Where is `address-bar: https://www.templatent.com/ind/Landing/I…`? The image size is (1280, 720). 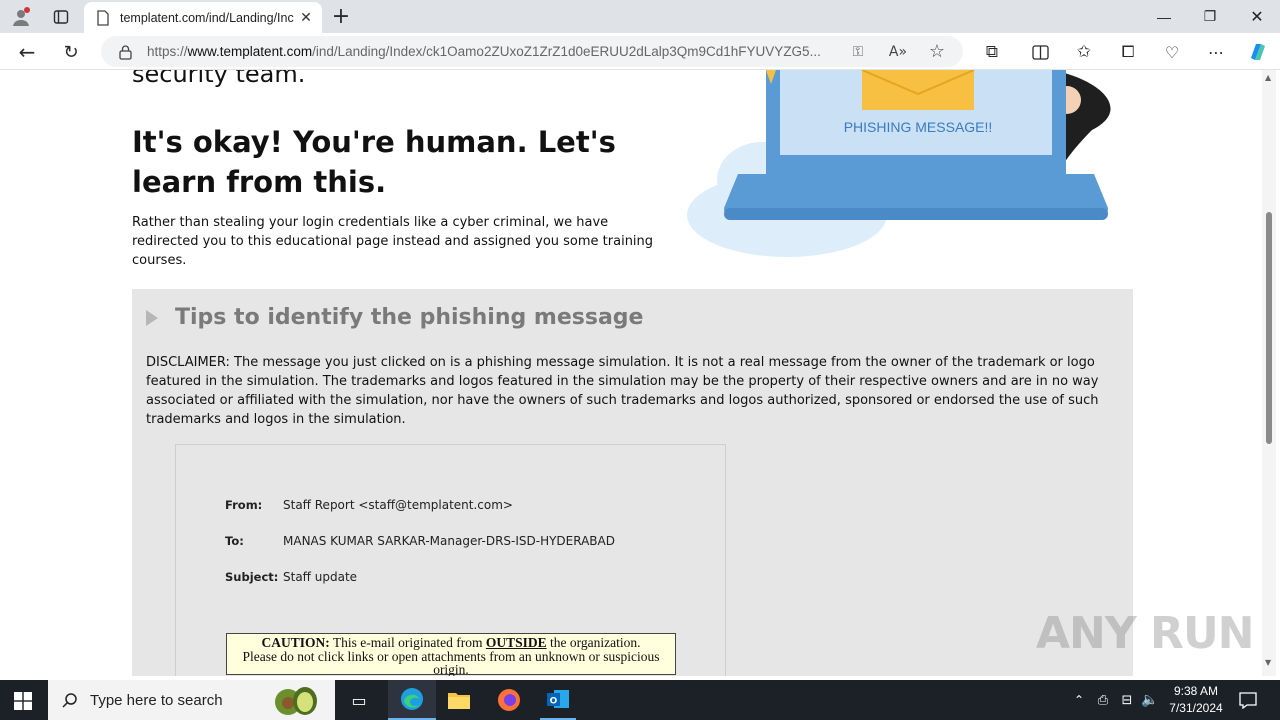
address-bar: https://www.templatent.com/ind/Landing/I… is located at coordinates (532, 51).